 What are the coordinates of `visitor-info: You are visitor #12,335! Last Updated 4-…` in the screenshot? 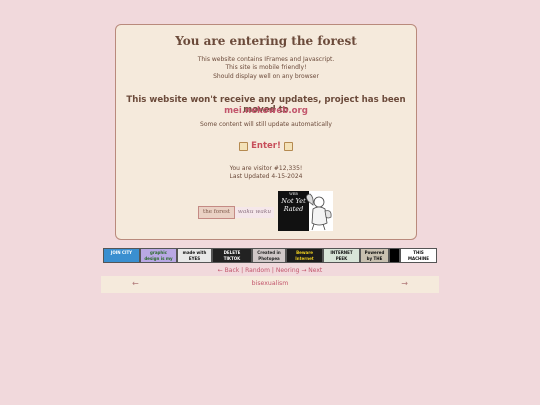 It's located at (266, 173).